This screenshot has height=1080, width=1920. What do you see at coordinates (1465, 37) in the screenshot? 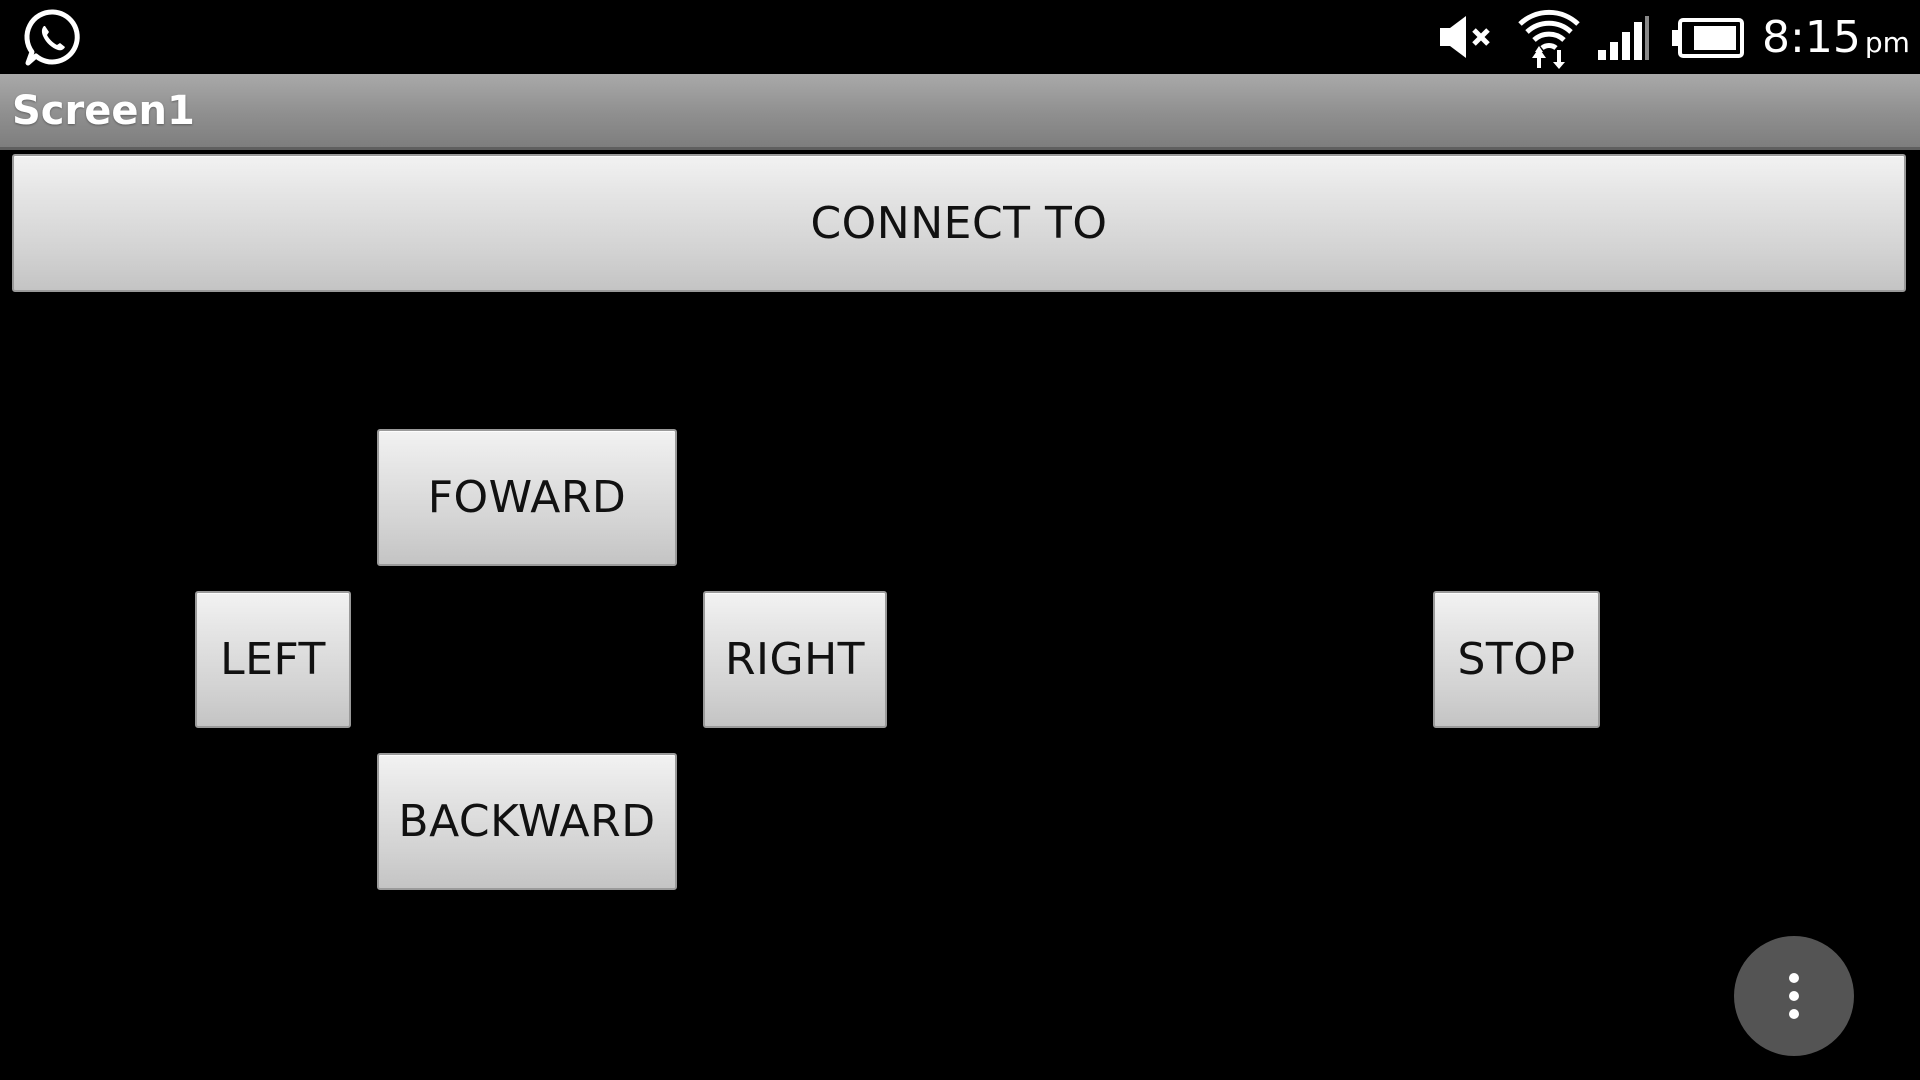
I see `mute-icon` at bounding box center [1465, 37].